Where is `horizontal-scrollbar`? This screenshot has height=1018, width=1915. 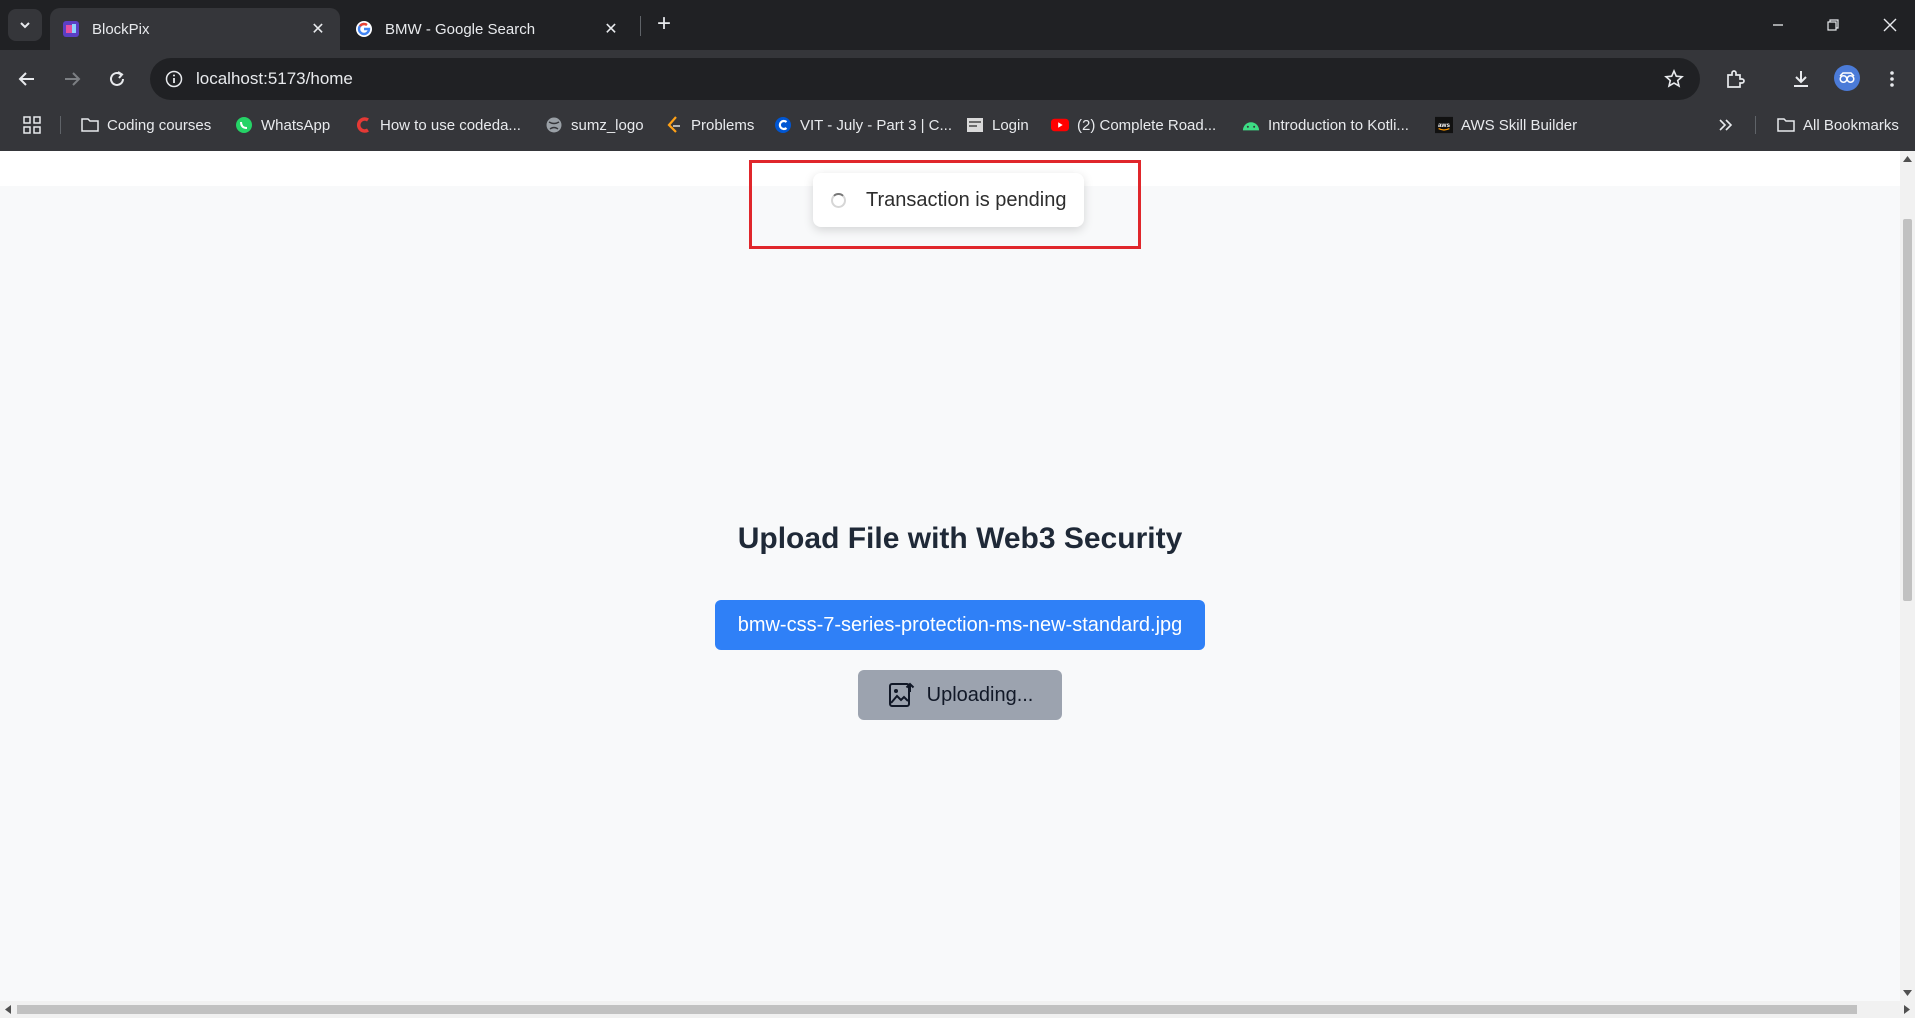
horizontal-scrollbar is located at coordinates (957, 1009).